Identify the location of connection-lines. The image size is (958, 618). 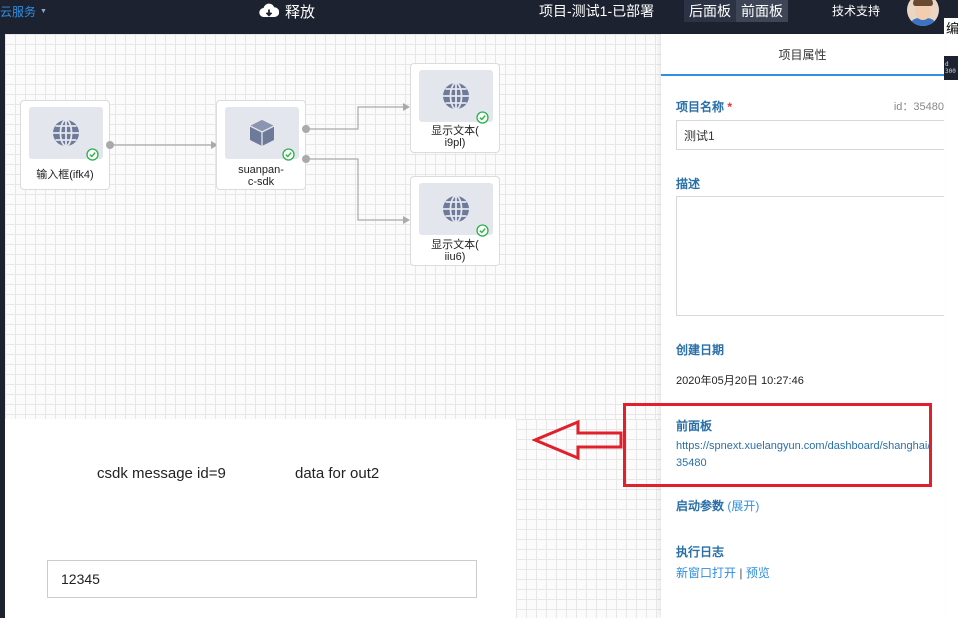
(260, 163).